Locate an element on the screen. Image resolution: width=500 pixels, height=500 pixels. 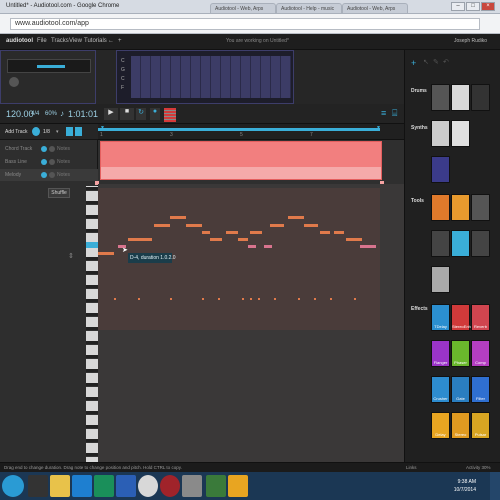
record-button: ● is located at coordinates (155, 114).